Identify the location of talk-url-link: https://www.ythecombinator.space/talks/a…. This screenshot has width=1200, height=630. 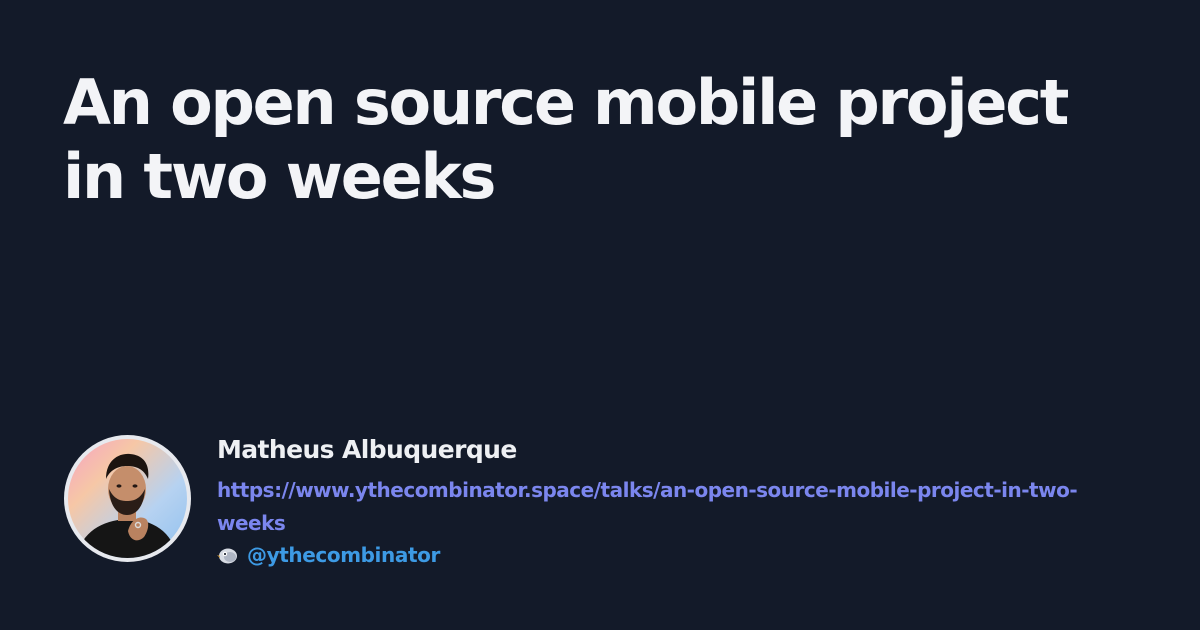
(667, 507).